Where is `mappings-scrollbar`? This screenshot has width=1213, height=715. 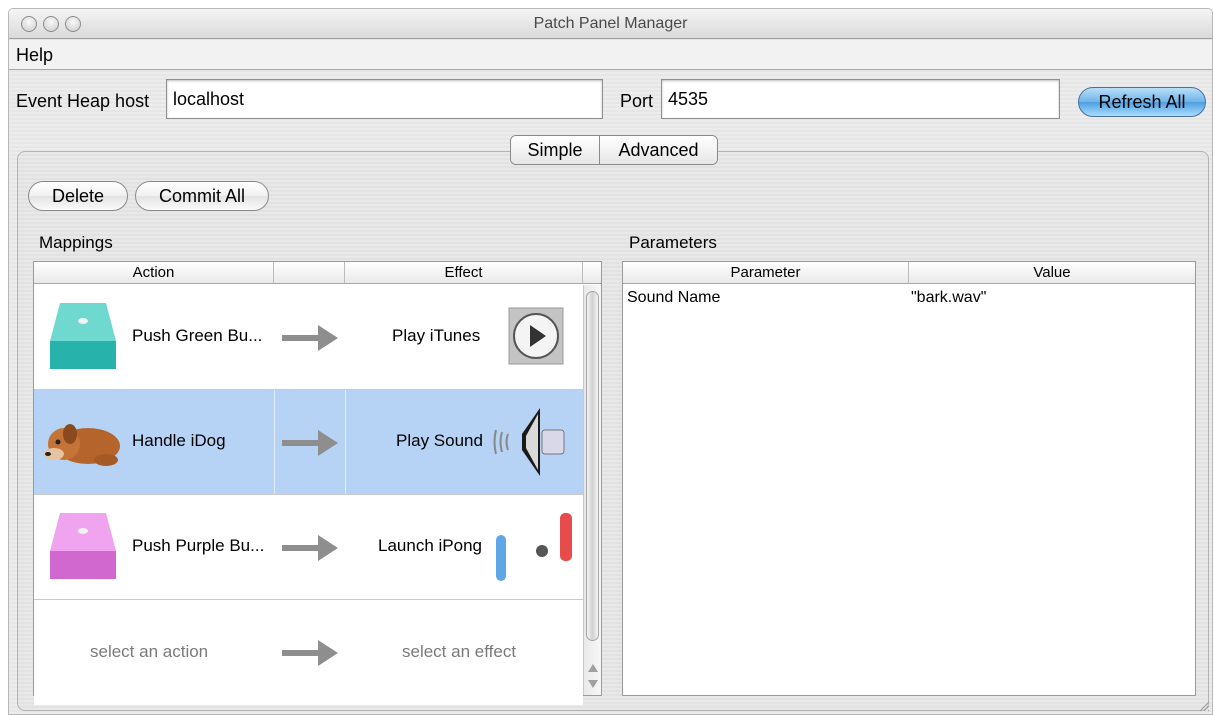
mappings-scrollbar is located at coordinates (592, 490).